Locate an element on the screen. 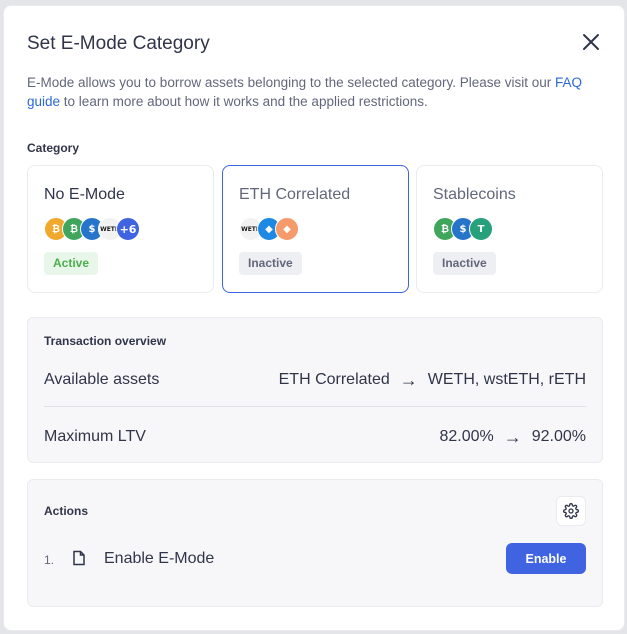 The width and height of the screenshot is (627, 634). document-icon is located at coordinates (79, 560).